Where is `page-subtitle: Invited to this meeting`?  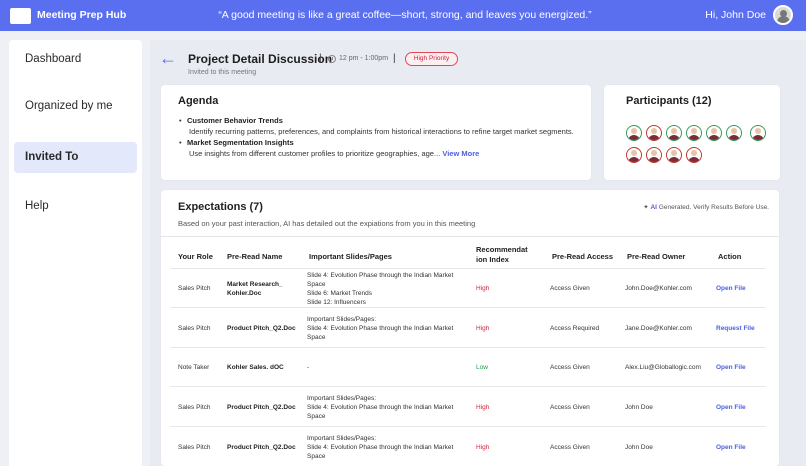 page-subtitle: Invited to this meeting is located at coordinates (222, 72).